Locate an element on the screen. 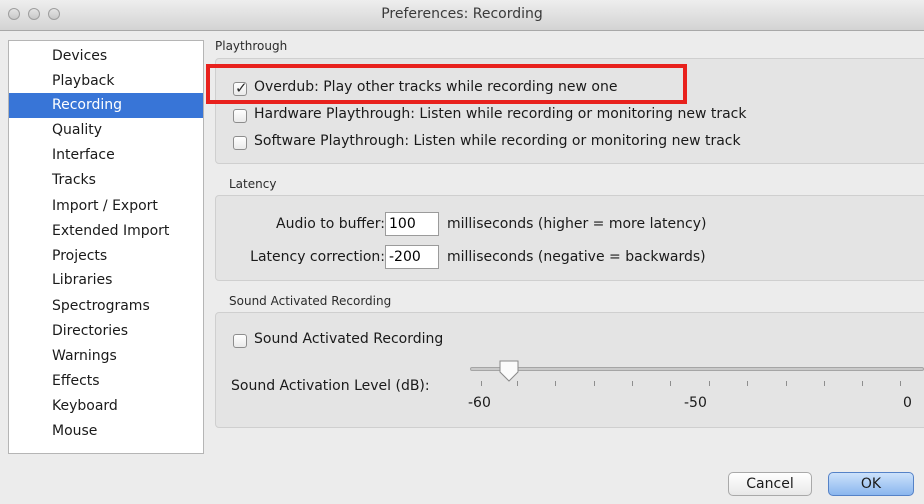 The height and width of the screenshot is (504, 924). title-bar: Preferences: Recording is located at coordinates (462, 15).